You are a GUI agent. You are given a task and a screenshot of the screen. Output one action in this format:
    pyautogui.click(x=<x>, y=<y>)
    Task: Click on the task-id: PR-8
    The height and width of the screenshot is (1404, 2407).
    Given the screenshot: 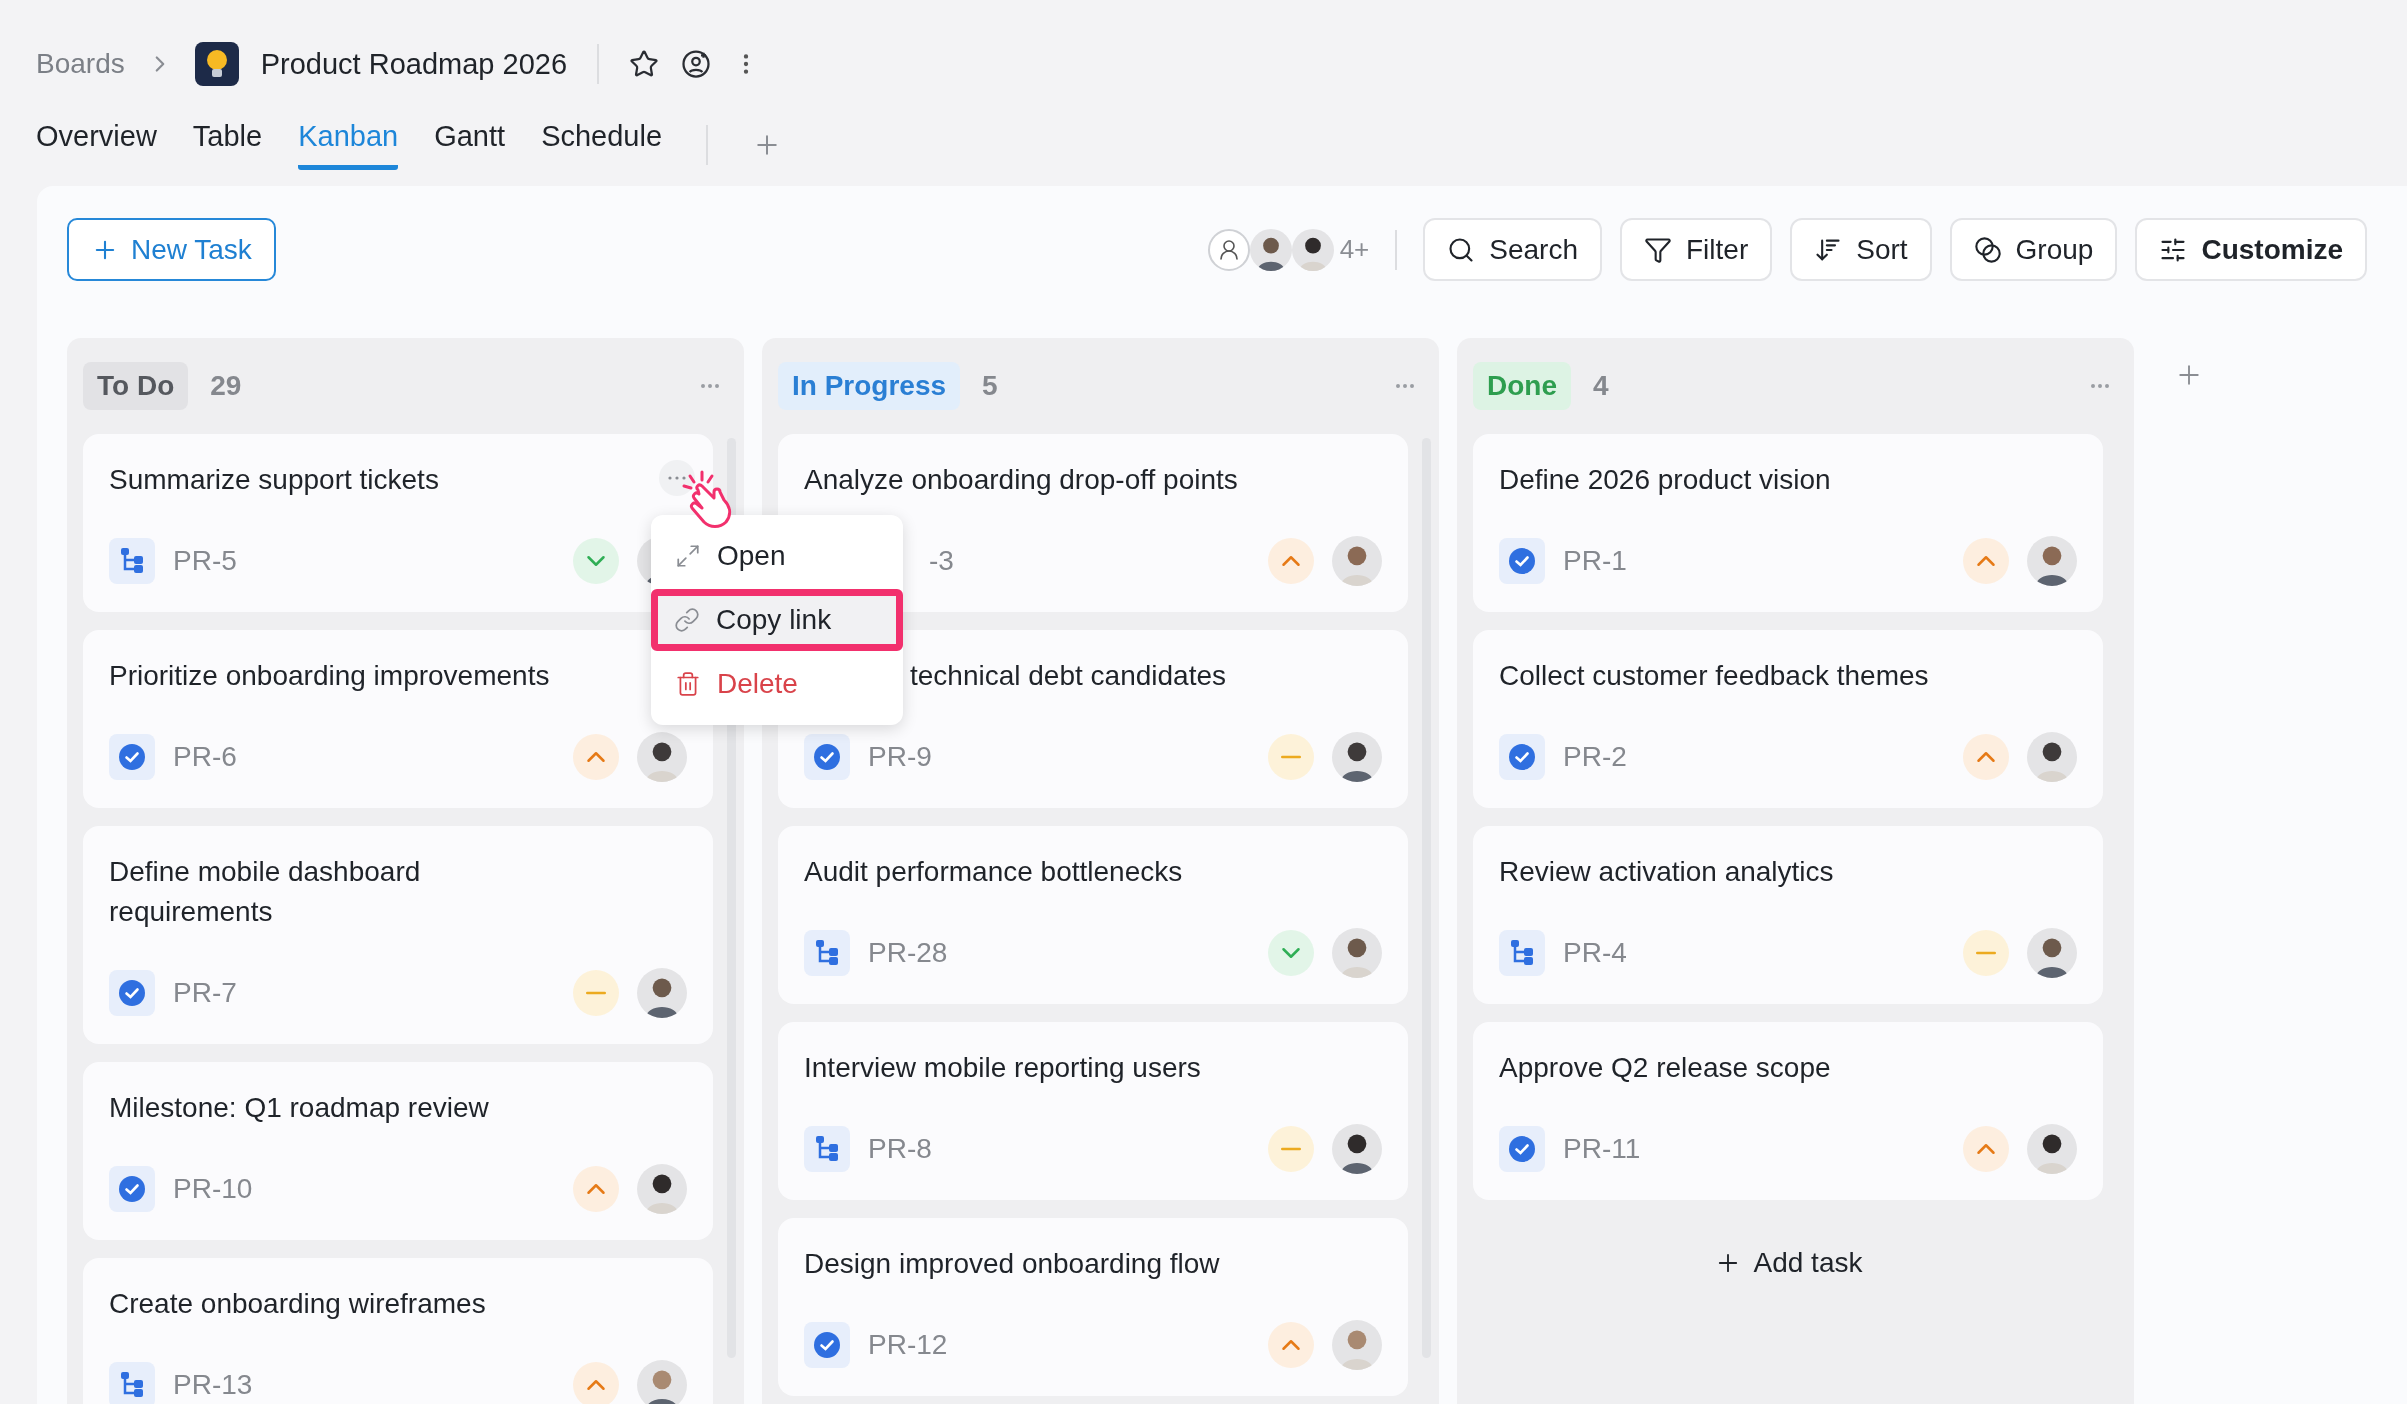 What is the action you would take?
    pyautogui.click(x=900, y=1149)
    